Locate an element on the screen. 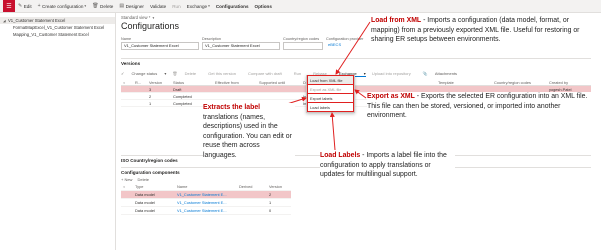 This screenshot has width=601, height=250. app-launcher-icon: ☰ is located at coordinates (9, 6).